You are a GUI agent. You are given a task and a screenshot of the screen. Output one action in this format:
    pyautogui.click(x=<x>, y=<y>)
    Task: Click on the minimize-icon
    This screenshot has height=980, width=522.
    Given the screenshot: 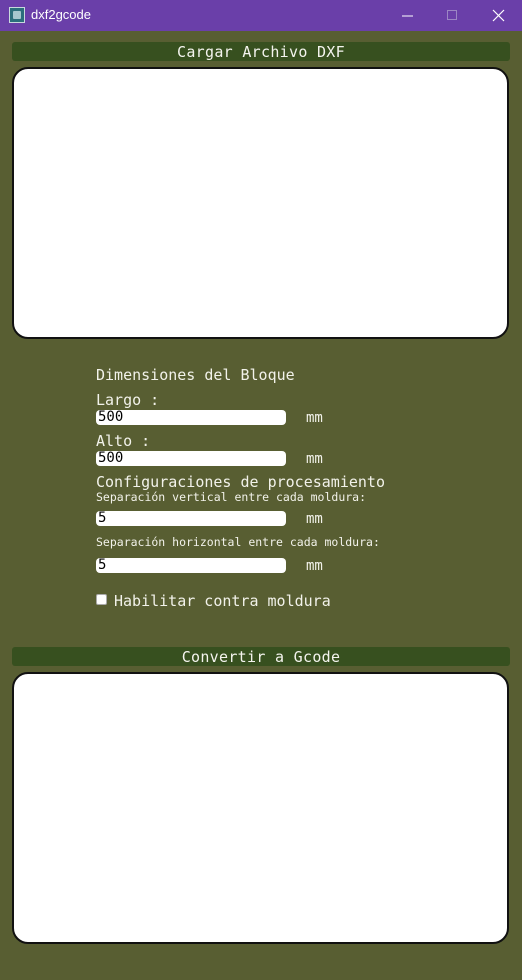 What is the action you would take?
    pyautogui.click(x=407, y=16)
    